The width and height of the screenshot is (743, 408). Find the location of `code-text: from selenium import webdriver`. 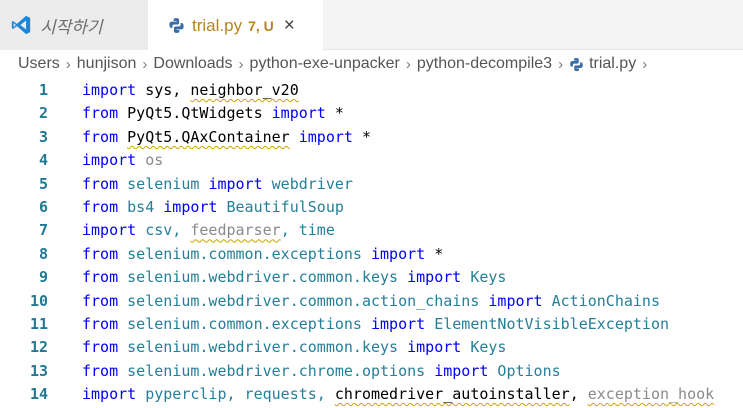

code-text: from selenium import webdriver is located at coordinates (217, 184).